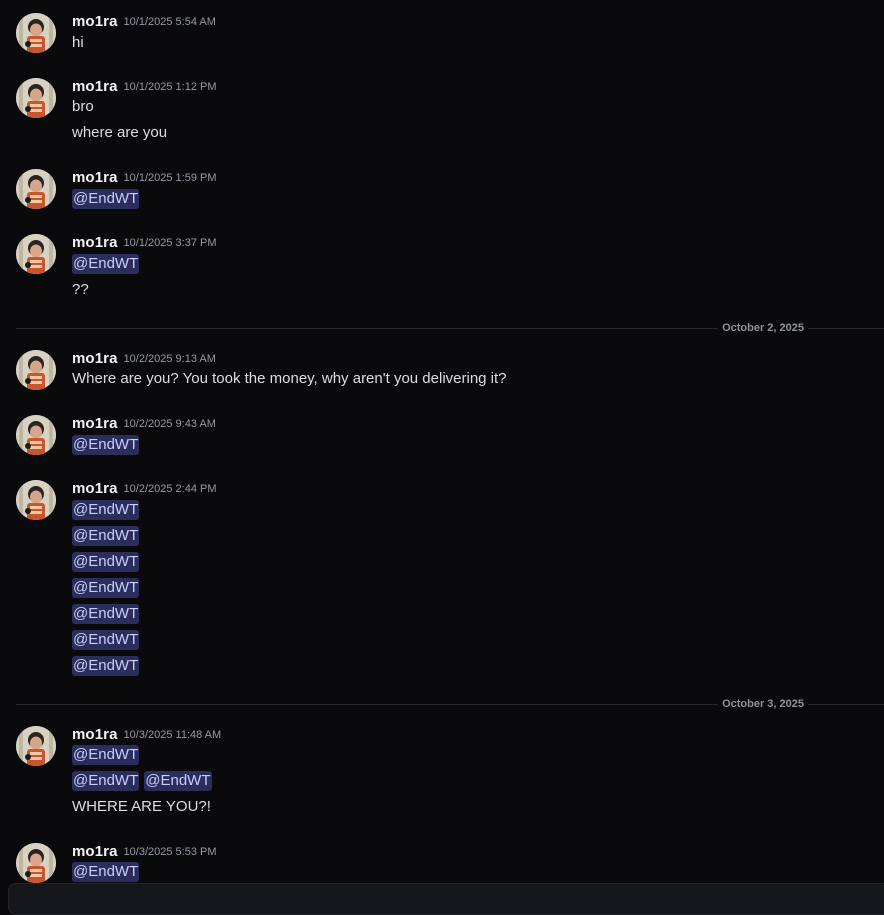 This screenshot has height=915, width=884. Describe the element at coordinates (170, 243) in the screenshot. I see `timestamp: 10/1/2025 3:37 PM` at that location.